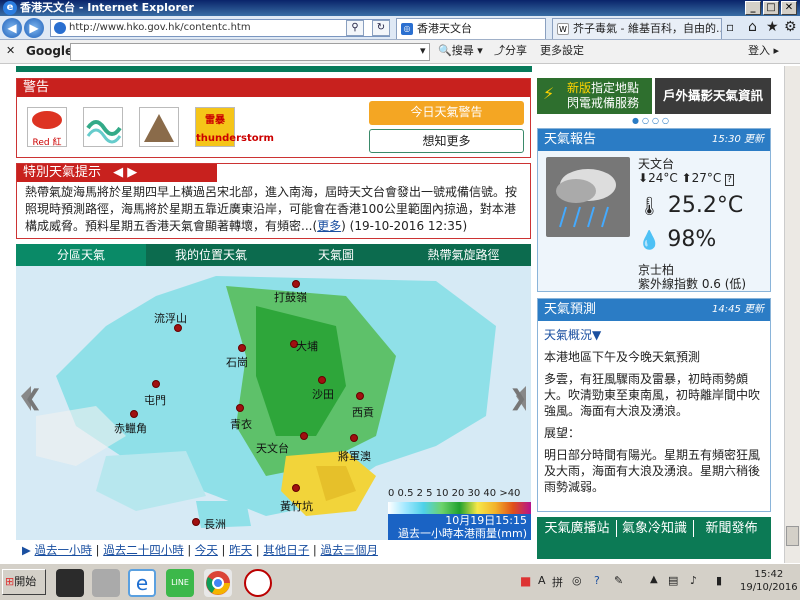  What do you see at coordinates (234, 127) in the screenshot?
I see `thunderstorm-icon: 雷暴 thunderstorm` at bounding box center [234, 127].